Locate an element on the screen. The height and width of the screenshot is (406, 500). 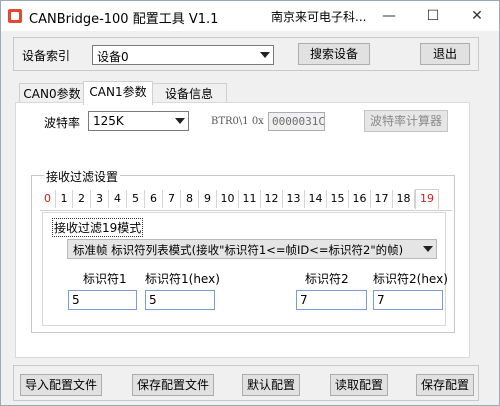
id2-field: 7 is located at coordinates (331, 300).